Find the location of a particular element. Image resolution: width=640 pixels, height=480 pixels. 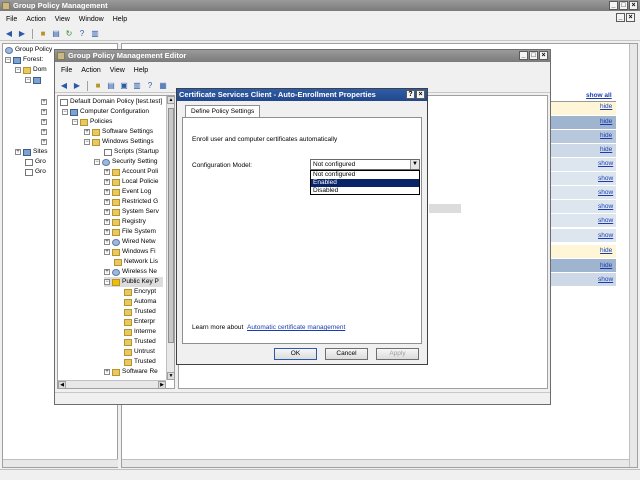

editor-minimize-button: _ is located at coordinates (523, 55).